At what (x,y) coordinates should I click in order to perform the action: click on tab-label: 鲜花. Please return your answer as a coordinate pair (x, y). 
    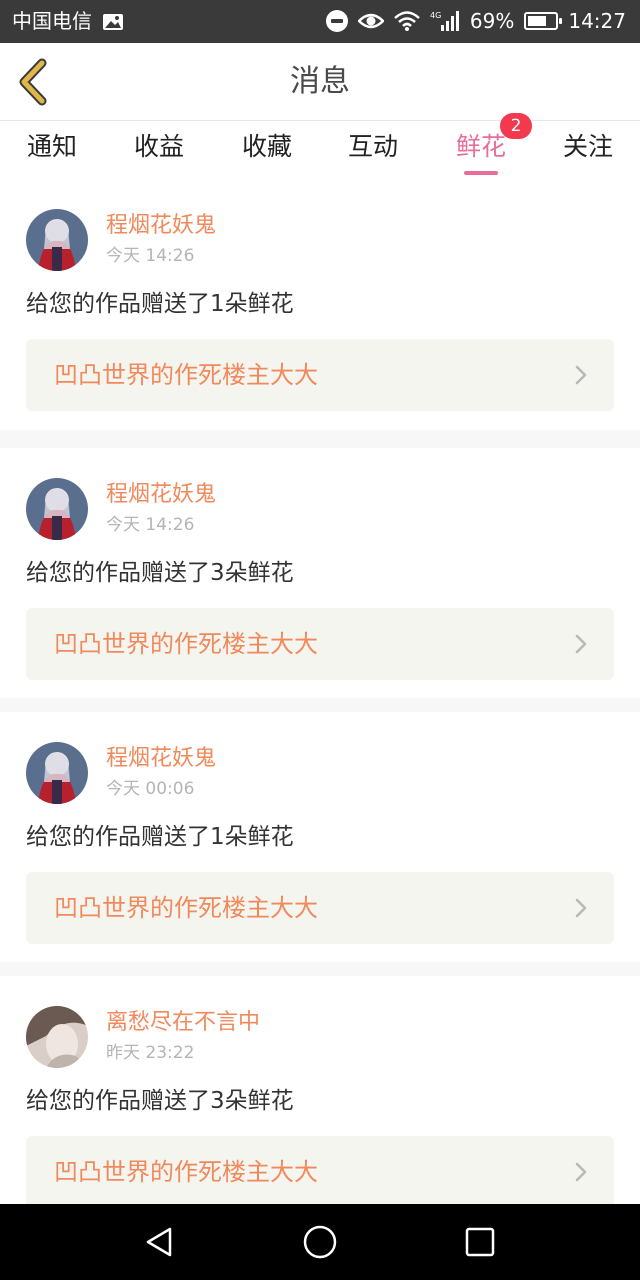
    Looking at the image, I should click on (480, 146).